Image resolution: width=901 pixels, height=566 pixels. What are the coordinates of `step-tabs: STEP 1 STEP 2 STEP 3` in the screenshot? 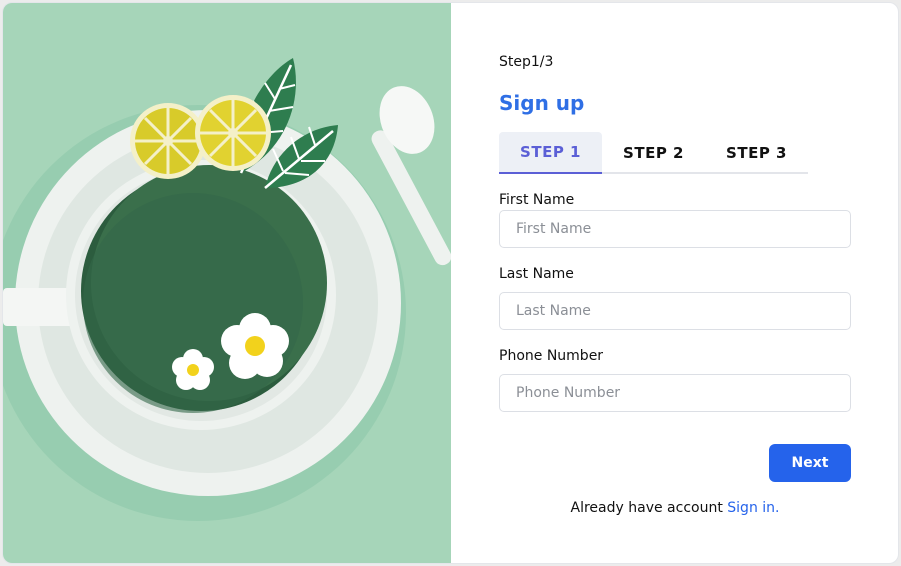 It's located at (653, 153).